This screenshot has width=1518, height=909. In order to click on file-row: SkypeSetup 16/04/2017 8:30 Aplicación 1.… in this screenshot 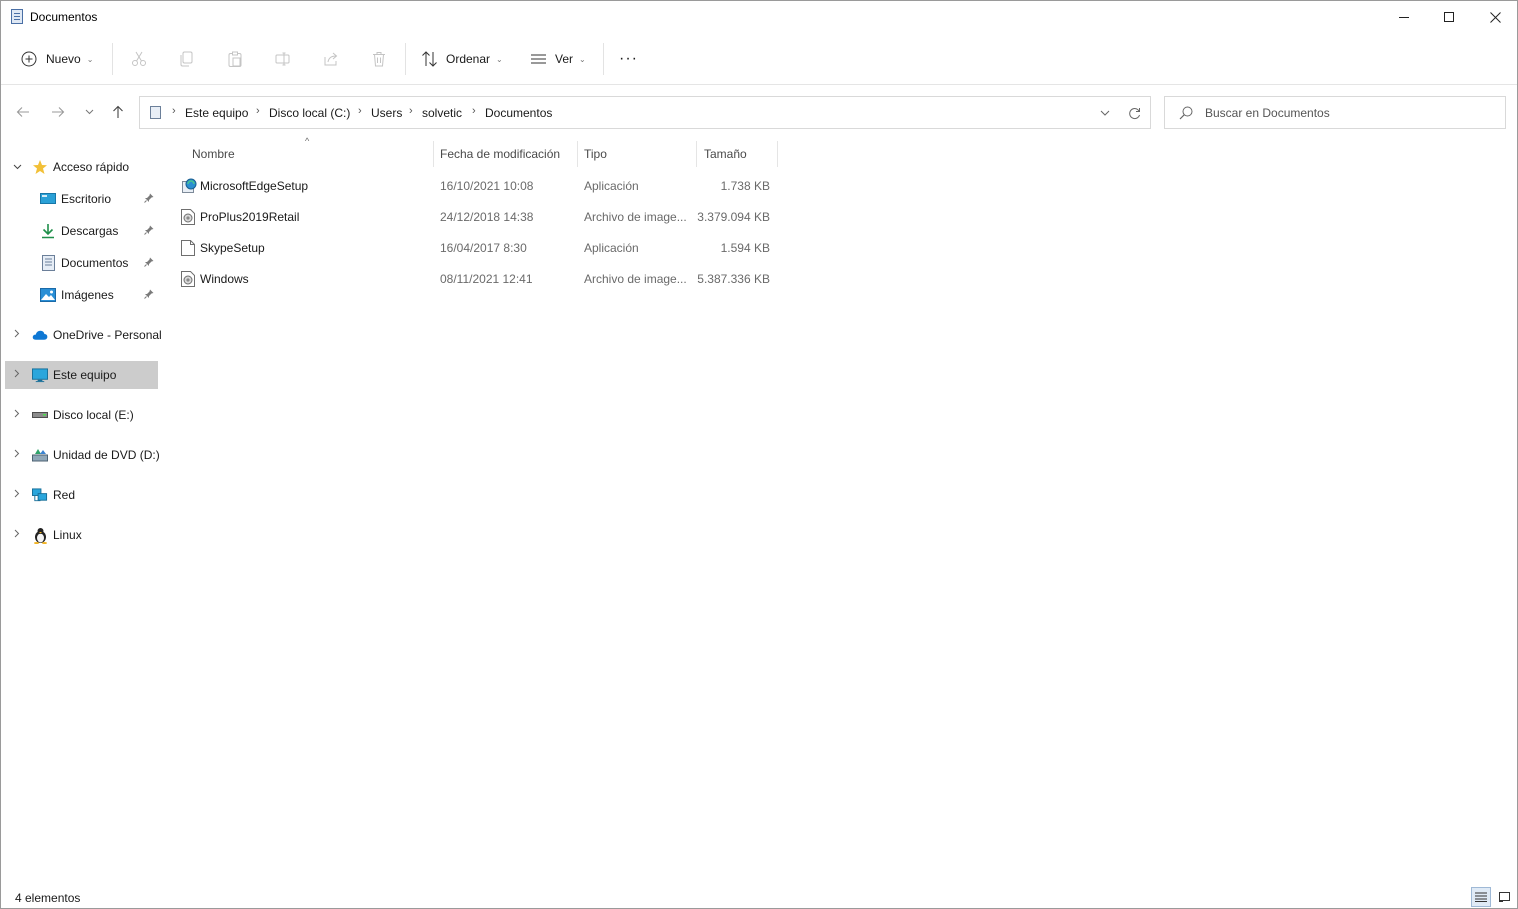, I will do `click(478, 248)`.